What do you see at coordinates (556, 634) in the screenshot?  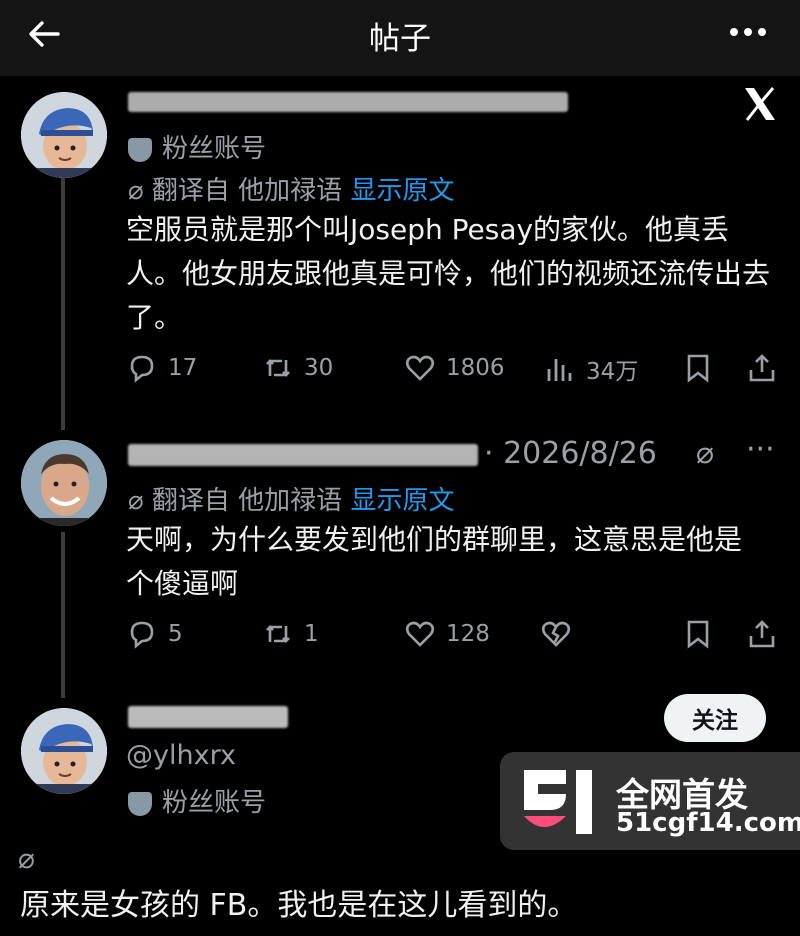 I see `broken-heart-icon` at bounding box center [556, 634].